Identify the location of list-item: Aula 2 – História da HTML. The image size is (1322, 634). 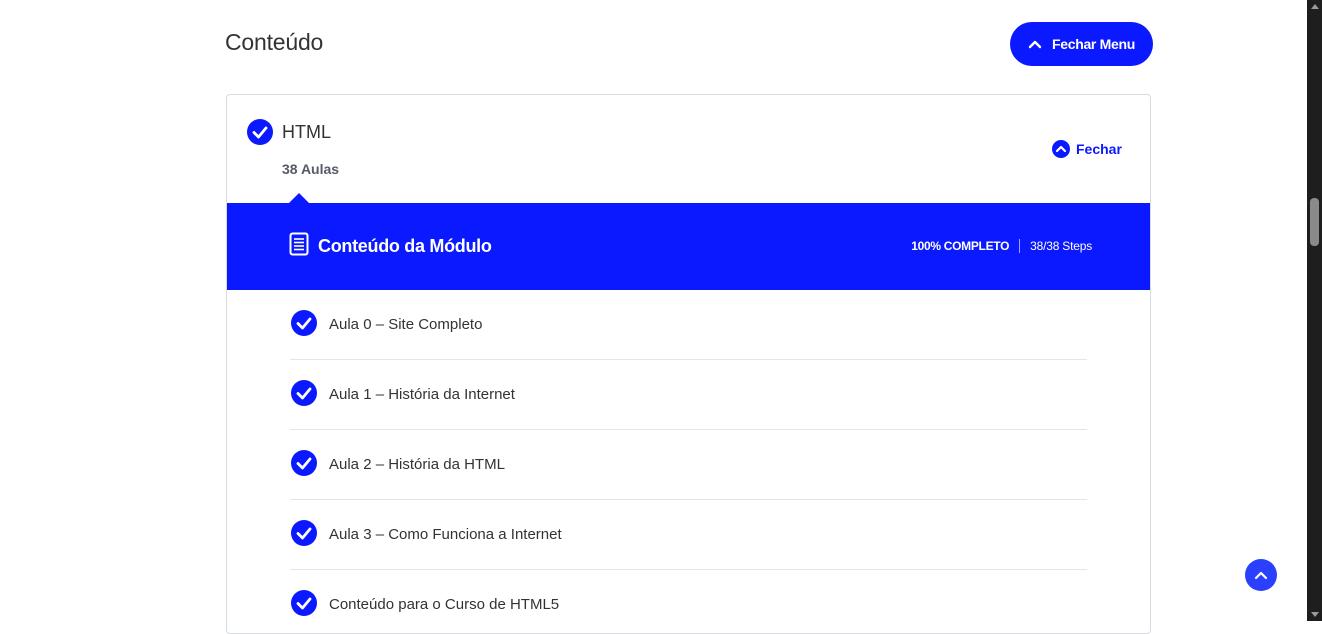
(688, 465).